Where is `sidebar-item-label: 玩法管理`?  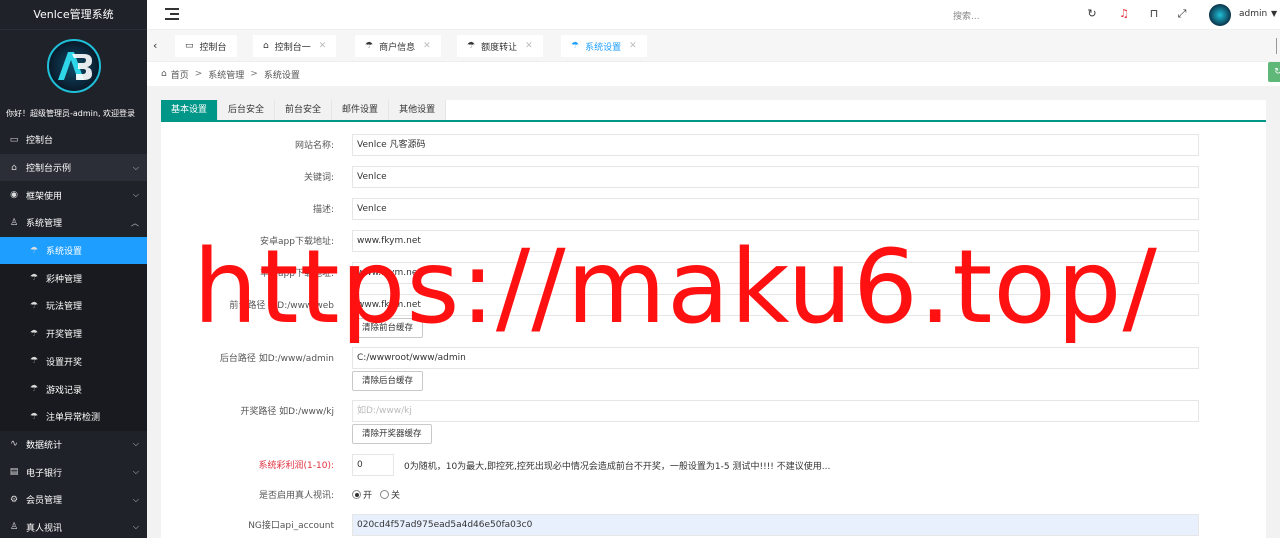
sidebar-item-label: 玩法管理 is located at coordinates (64, 307).